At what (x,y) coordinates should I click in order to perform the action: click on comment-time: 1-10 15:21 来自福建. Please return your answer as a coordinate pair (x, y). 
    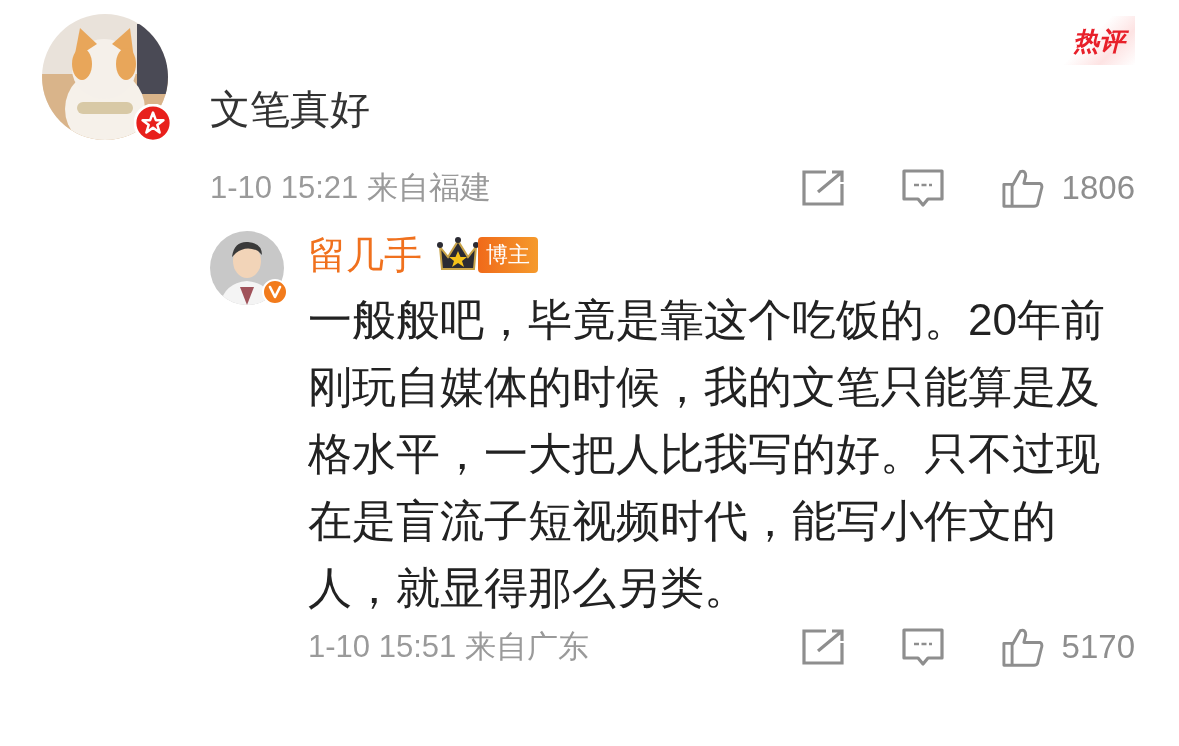
    Looking at the image, I should click on (350, 188).